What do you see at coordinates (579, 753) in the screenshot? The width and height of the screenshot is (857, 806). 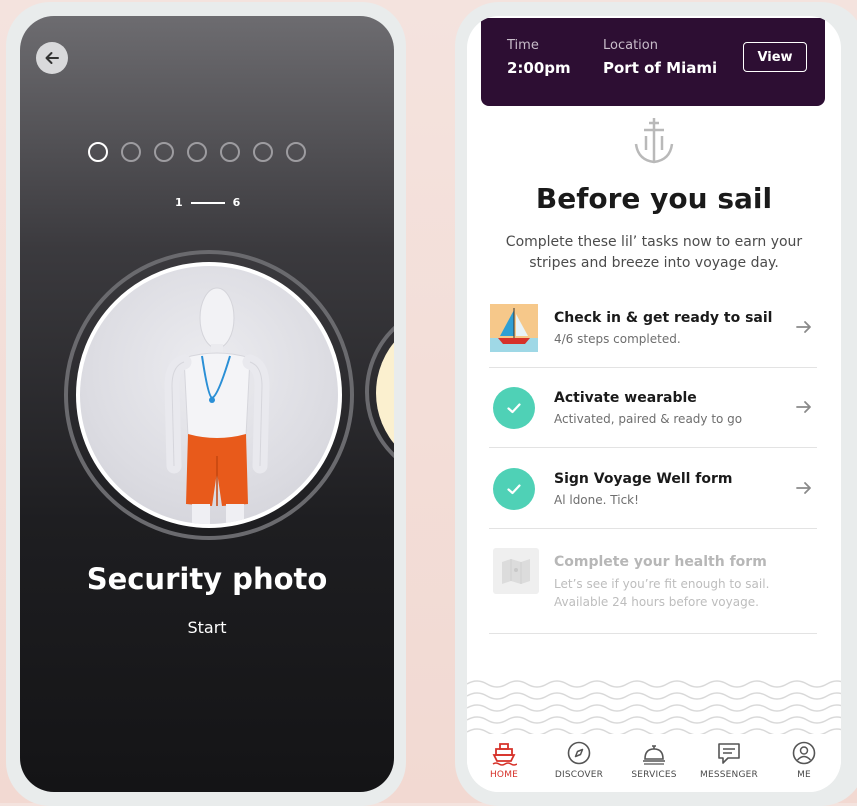 I see `compass-icon` at bounding box center [579, 753].